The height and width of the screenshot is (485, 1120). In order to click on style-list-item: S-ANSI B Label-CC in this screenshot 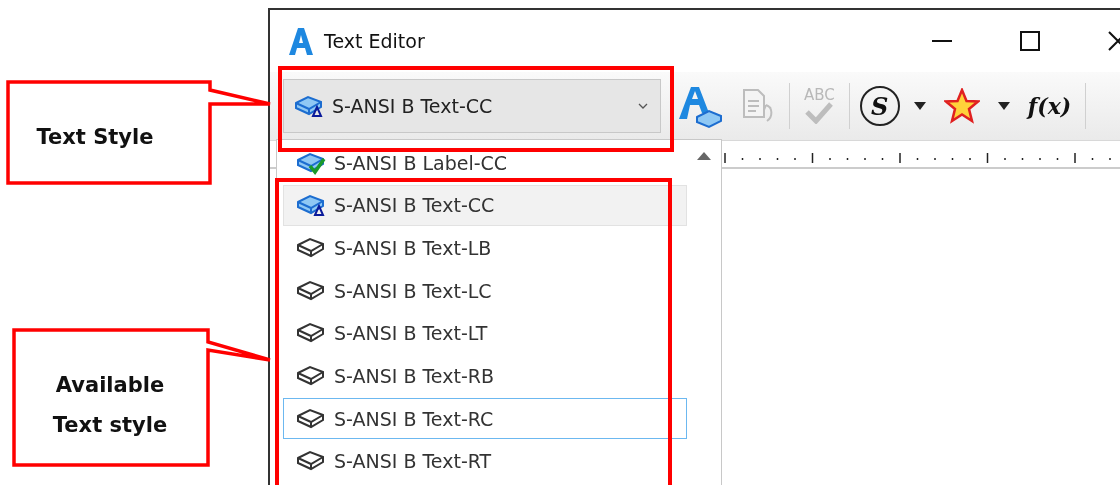, I will do `click(485, 162)`.